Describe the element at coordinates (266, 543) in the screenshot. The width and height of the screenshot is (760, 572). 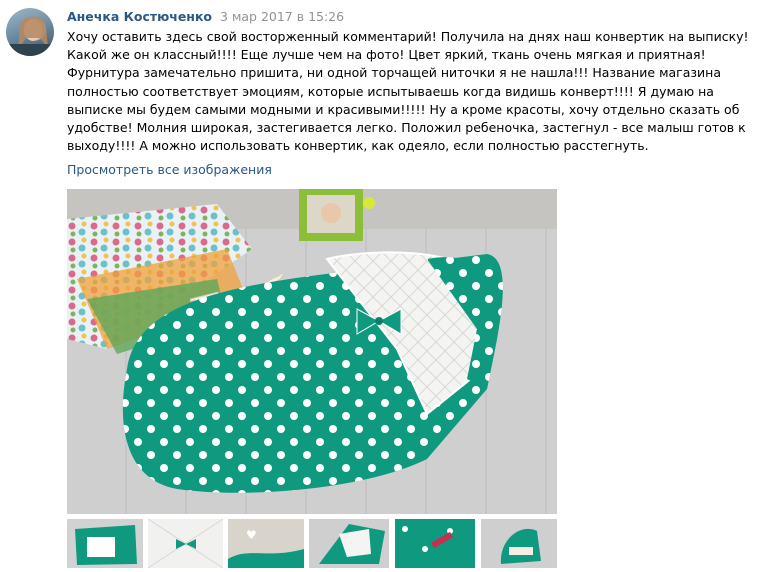
I see `thumbnail-3: ♥` at that location.